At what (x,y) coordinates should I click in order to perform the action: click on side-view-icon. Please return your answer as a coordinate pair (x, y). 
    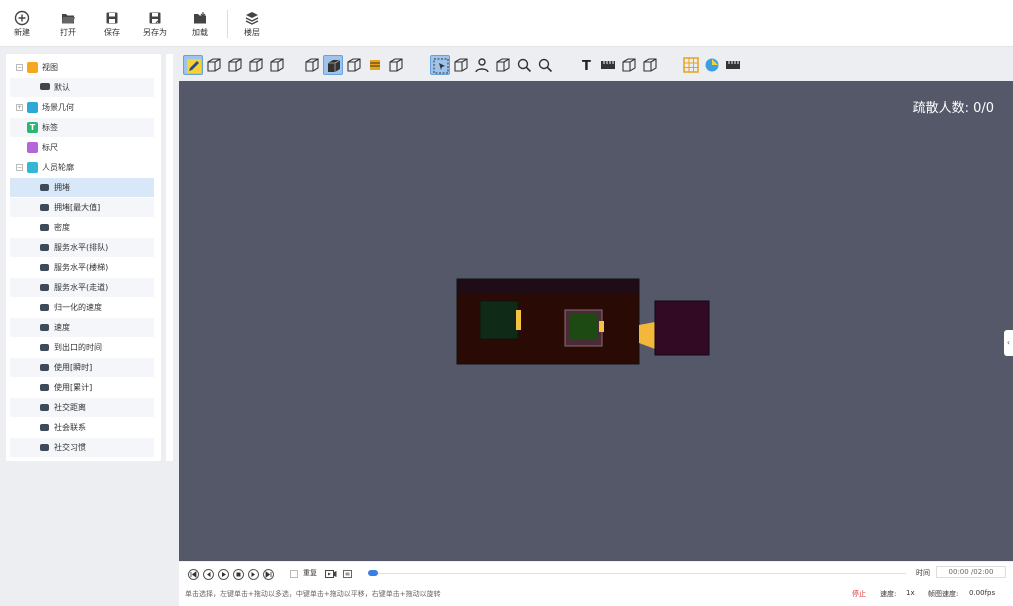
    Looking at the image, I should click on (277, 65).